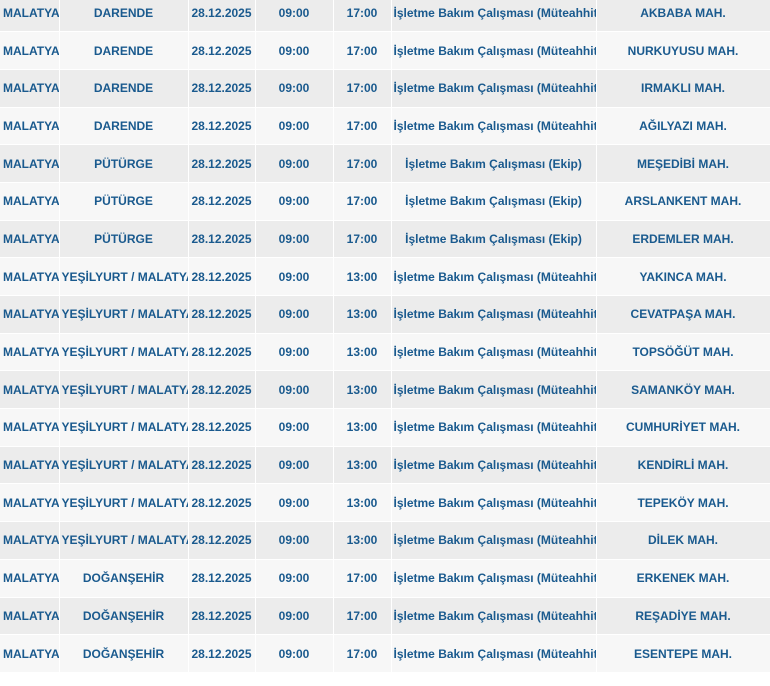 Image resolution: width=770 pixels, height=686 pixels. I want to click on neighborhood-cell: KENDİRLİ MAH., so click(683, 465).